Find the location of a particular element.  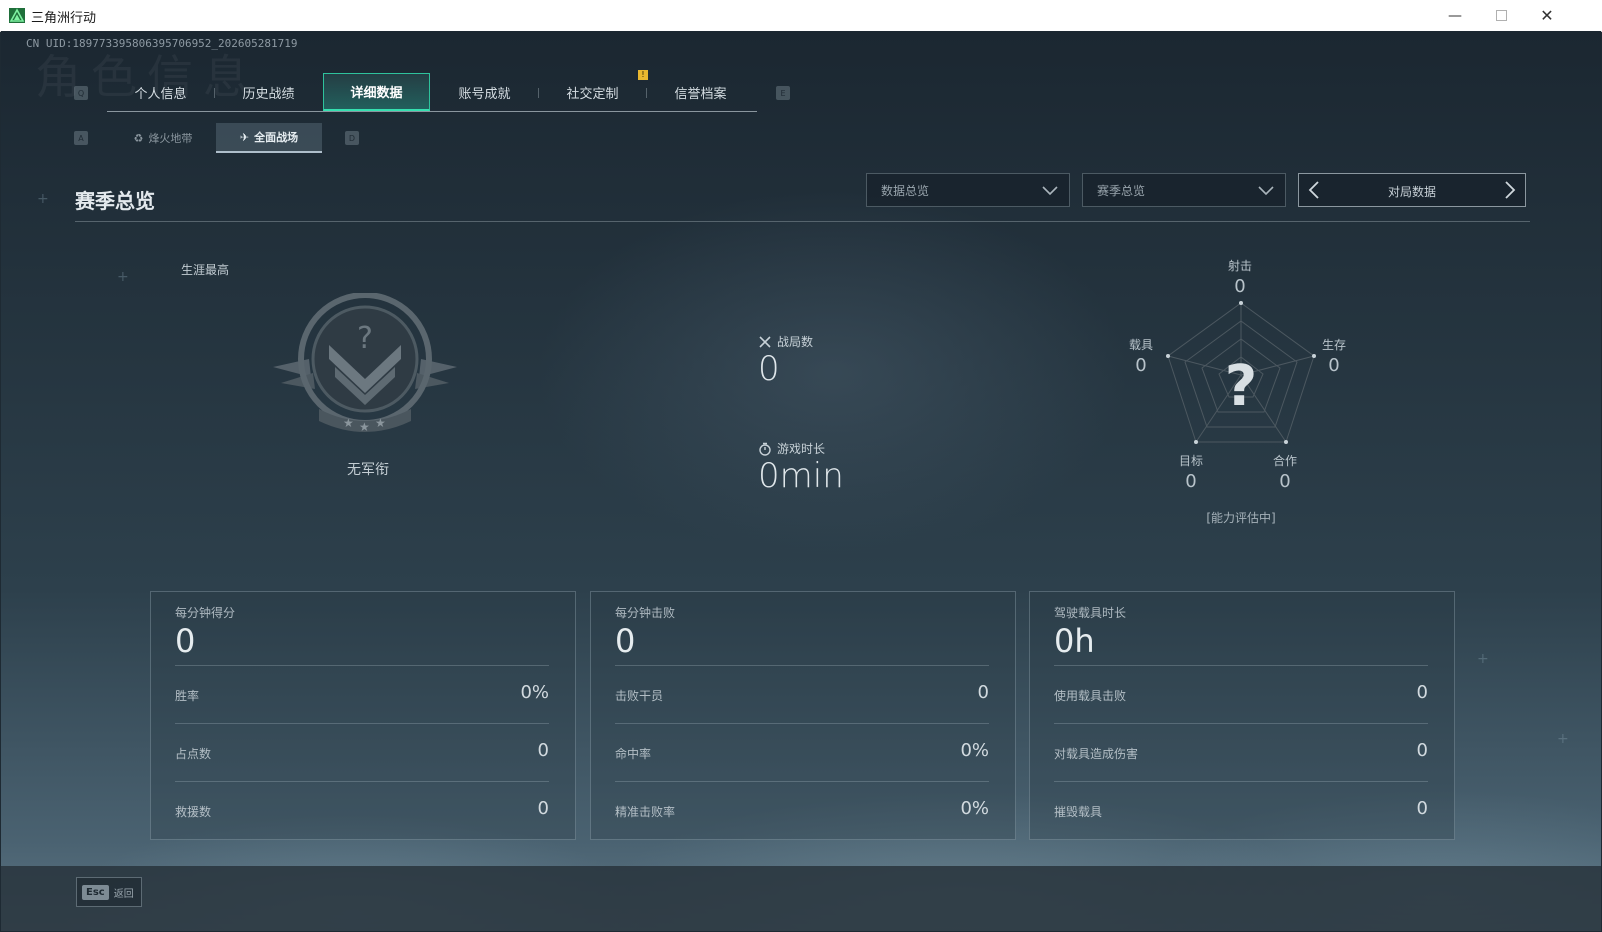

card-row: 精准击败率 0% is located at coordinates (802, 810).